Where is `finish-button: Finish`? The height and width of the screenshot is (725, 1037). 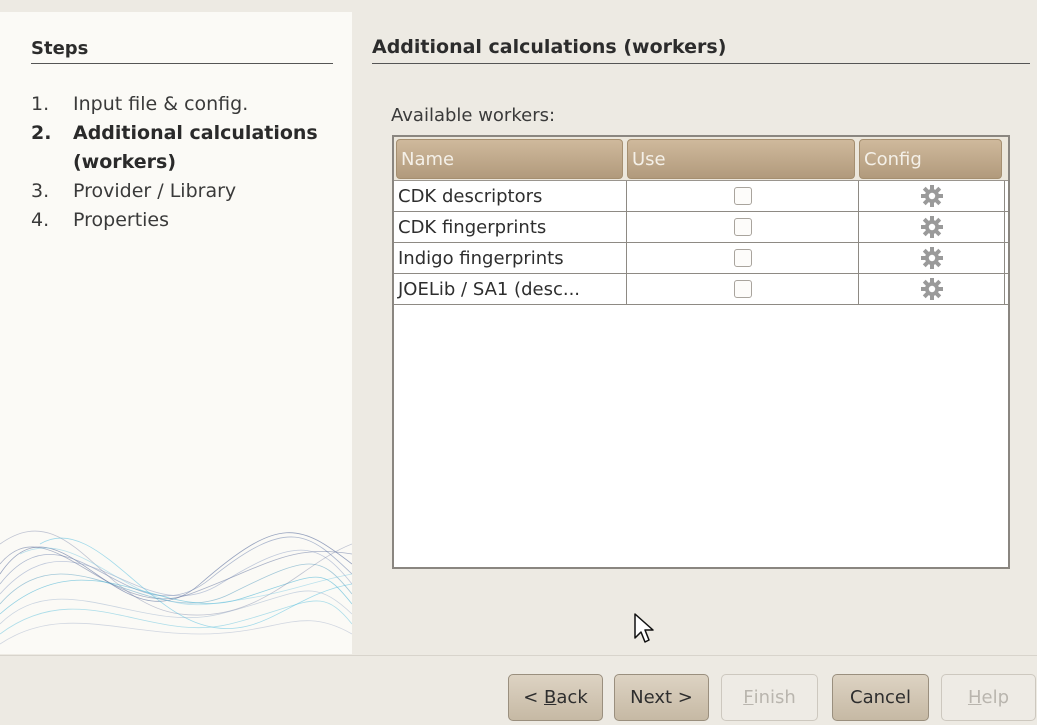
finish-button: Finish is located at coordinates (769, 697).